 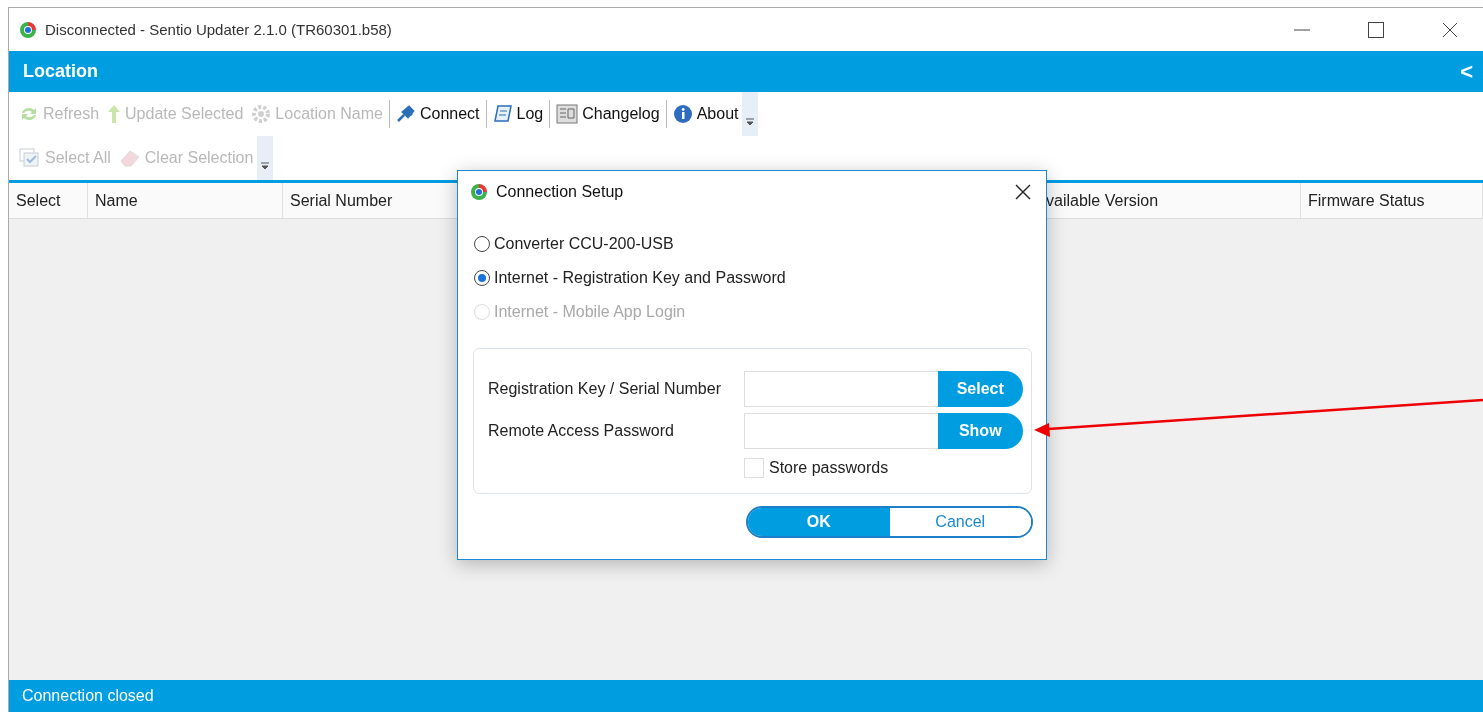 What do you see at coordinates (1466, 71) in the screenshot?
I see `collapse-button: <` at bounding box center [1466, 71].